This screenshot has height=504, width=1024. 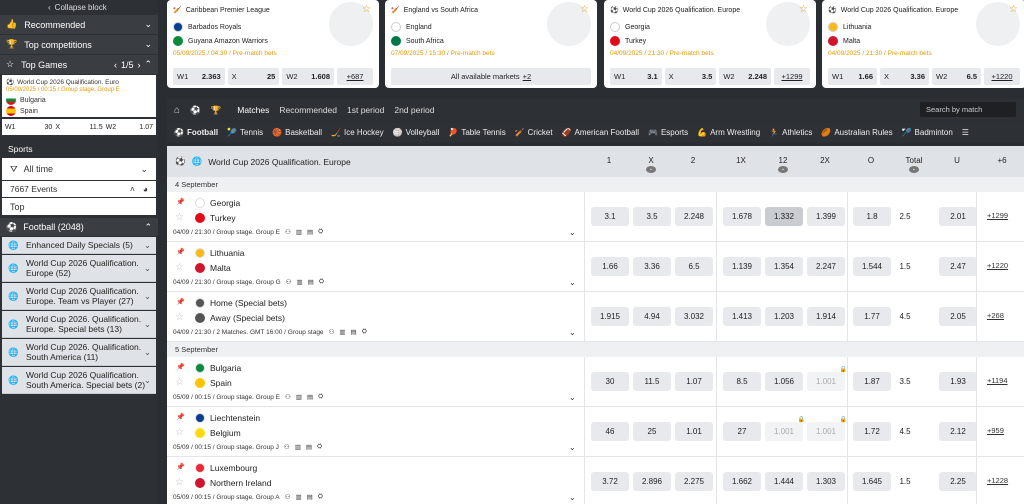 What do you see at coordinates (1002, 76) in the screenshot?
I see `more-markets-button: +1220` at bounding box center [1002, 76].